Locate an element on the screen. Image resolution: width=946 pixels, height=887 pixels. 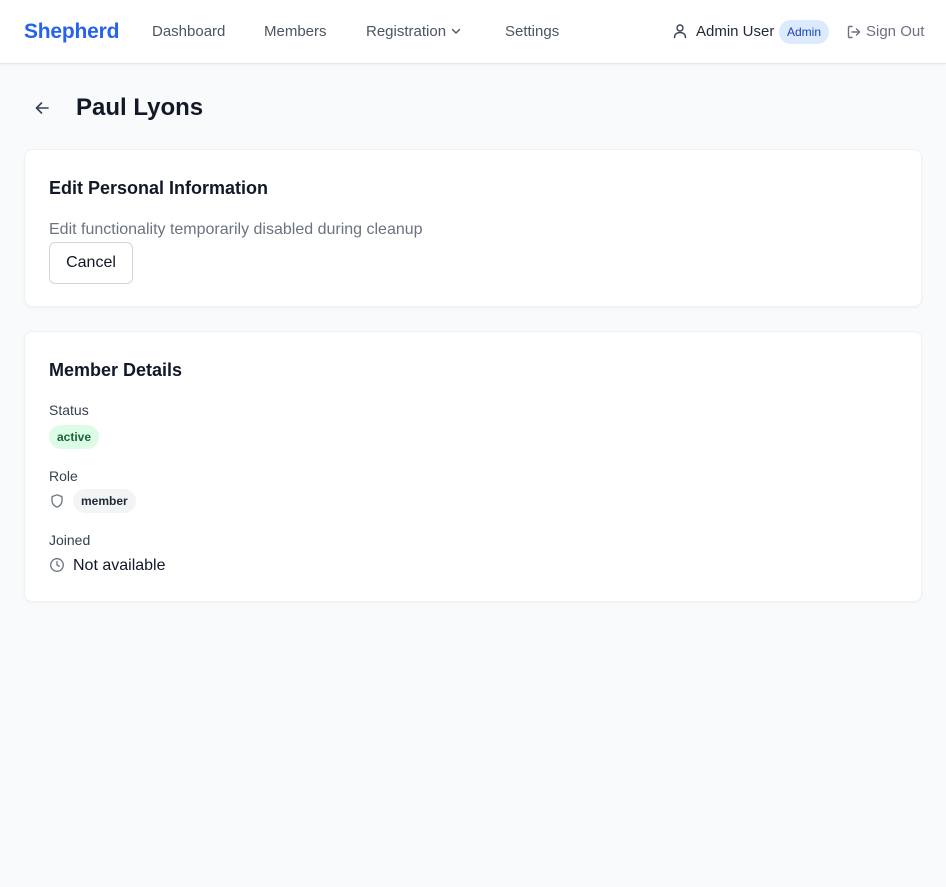
sign-out-label: Sign Out is located at coordinates (895, 31).